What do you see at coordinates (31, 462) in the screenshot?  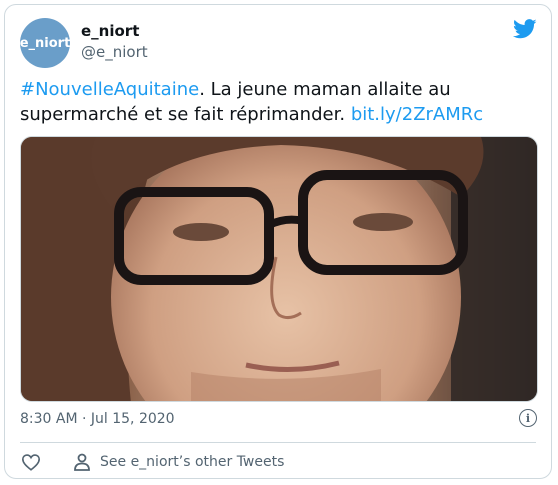 I see `heart-icon` at bounding box center [31, 462].